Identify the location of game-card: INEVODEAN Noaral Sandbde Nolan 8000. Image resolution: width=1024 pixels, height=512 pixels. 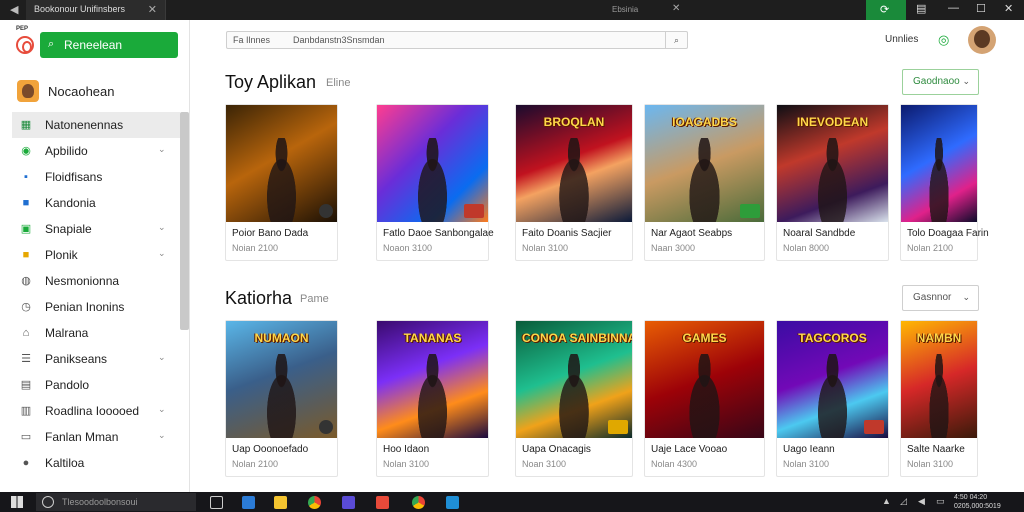
(832, 182).